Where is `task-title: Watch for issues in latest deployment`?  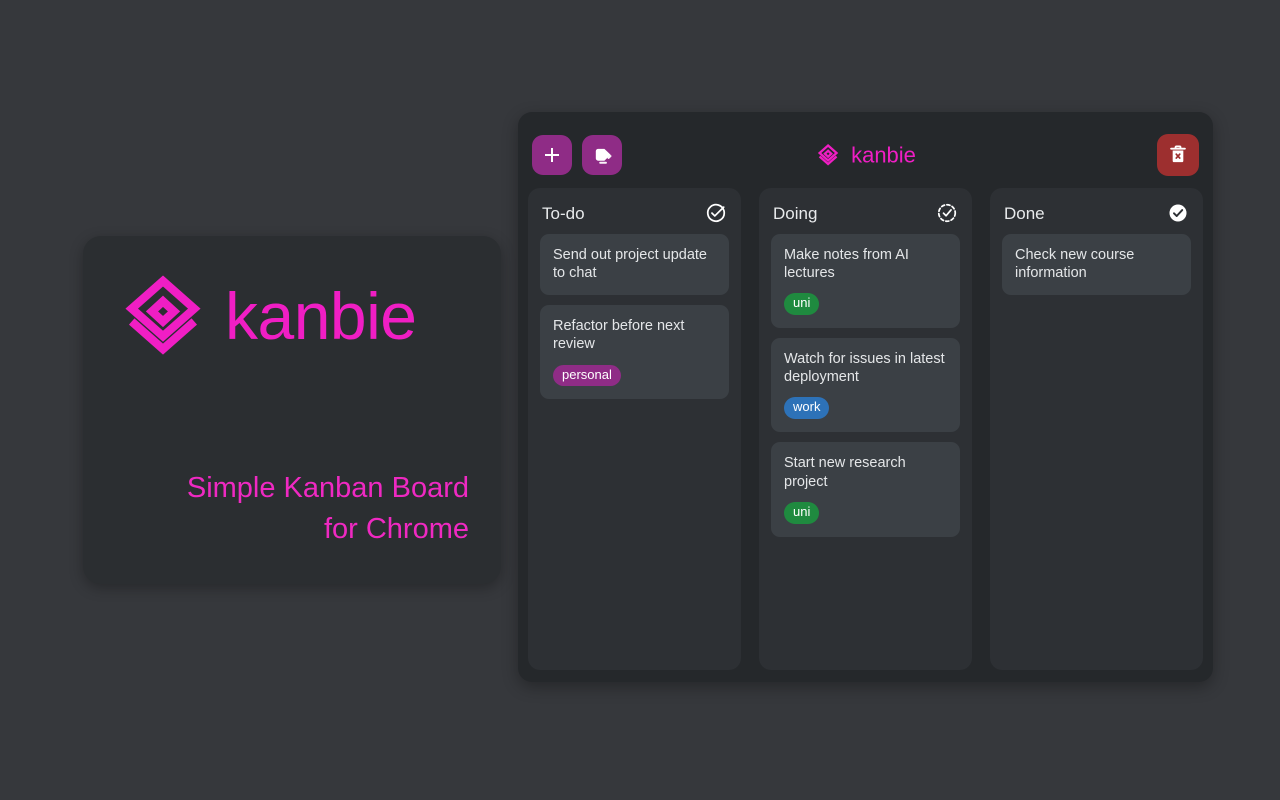 task-title: Watch for issues in latest deployment is located at coordinates (864, 368).